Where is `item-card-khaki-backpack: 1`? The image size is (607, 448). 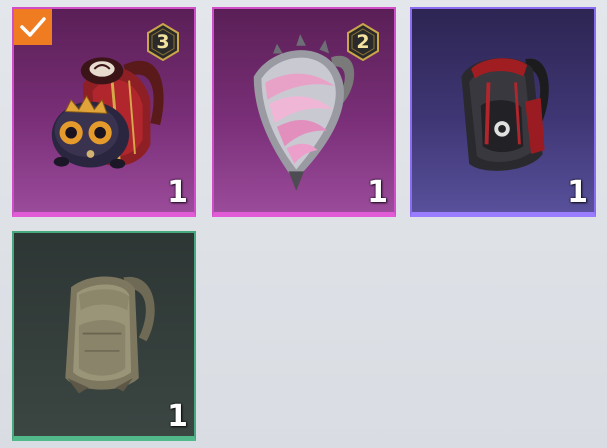
item-card-khaki-backpack: 1 is located at coordinates (104, 336).